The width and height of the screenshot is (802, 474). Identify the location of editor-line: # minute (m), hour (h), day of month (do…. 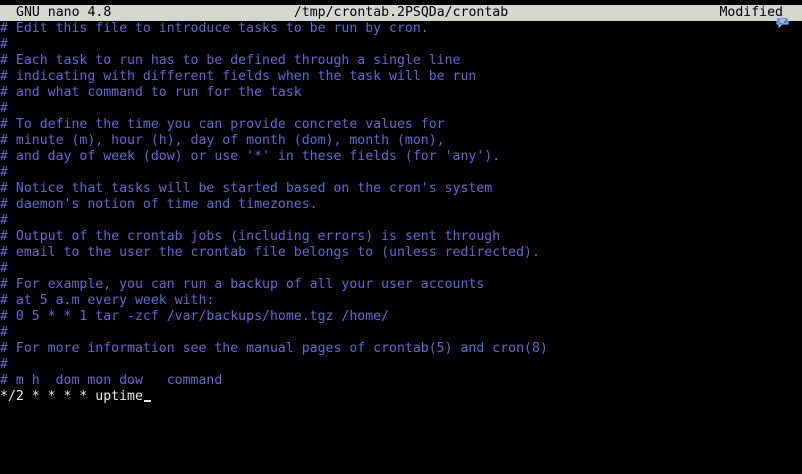
(222, 140).